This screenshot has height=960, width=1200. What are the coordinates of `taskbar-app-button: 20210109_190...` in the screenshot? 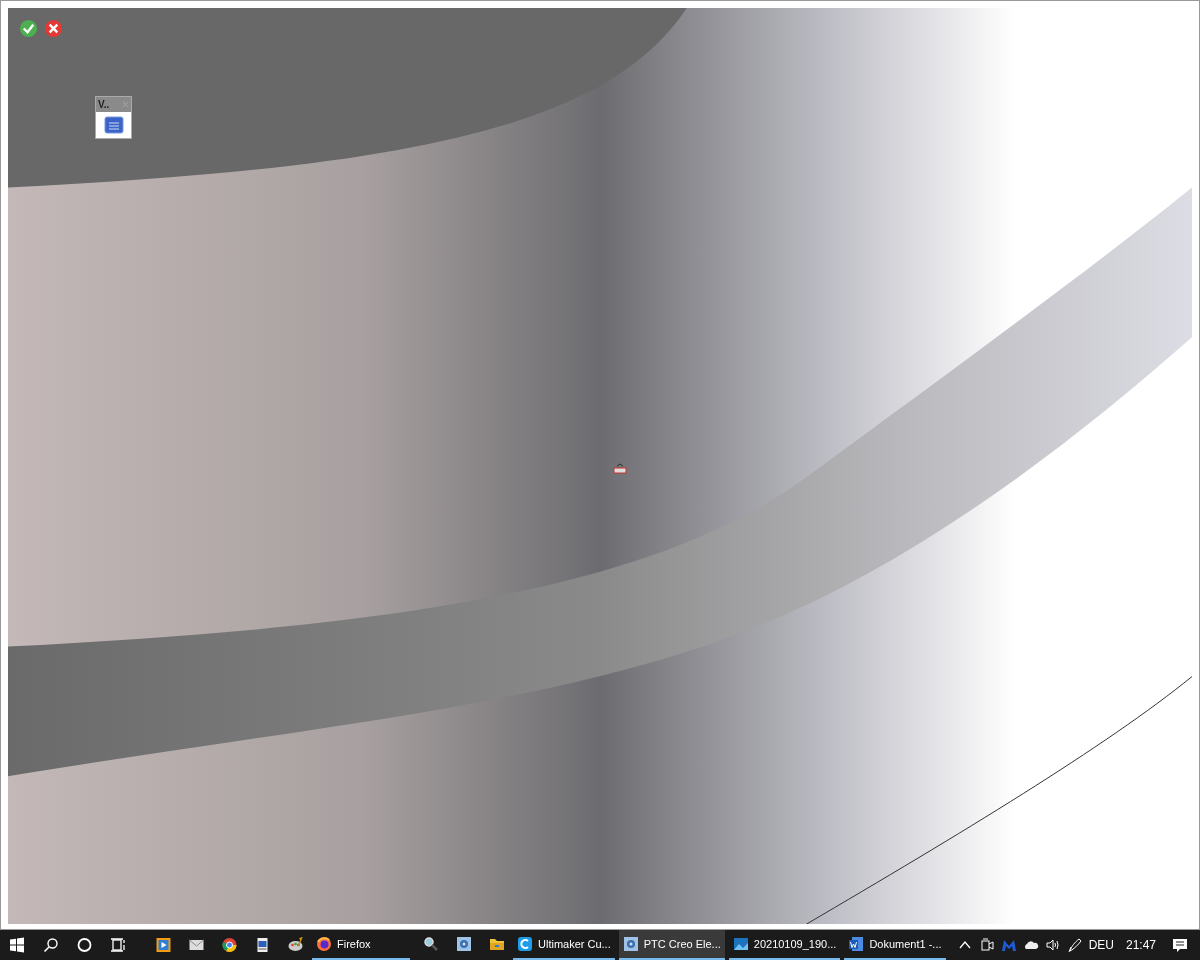 It's located at (784, 945).